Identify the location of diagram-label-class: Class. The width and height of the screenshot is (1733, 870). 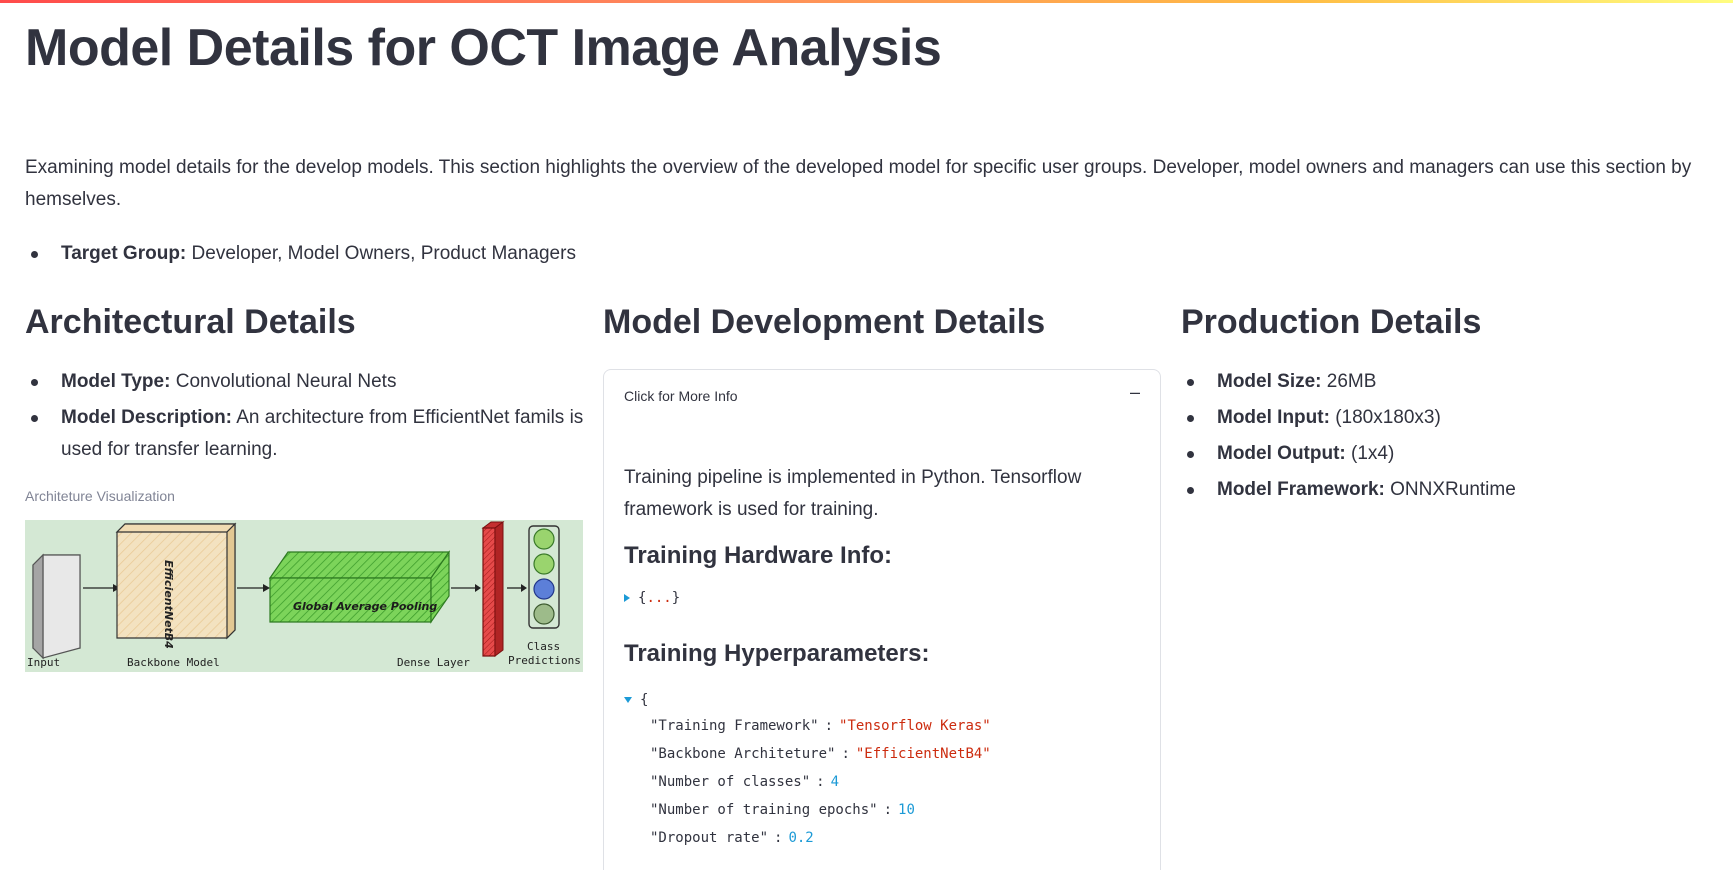
(543, 646).